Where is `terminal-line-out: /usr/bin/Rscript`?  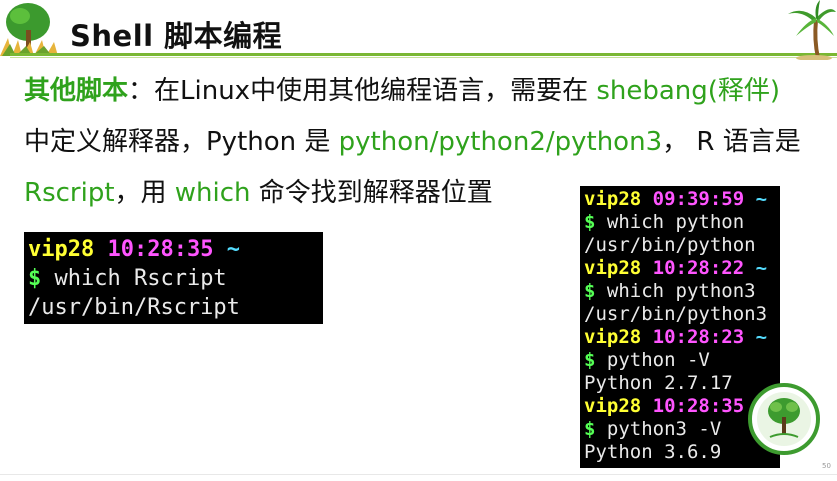
terminal-line-out: /usr/bin/Rscript is located at coordinates (175, 307).